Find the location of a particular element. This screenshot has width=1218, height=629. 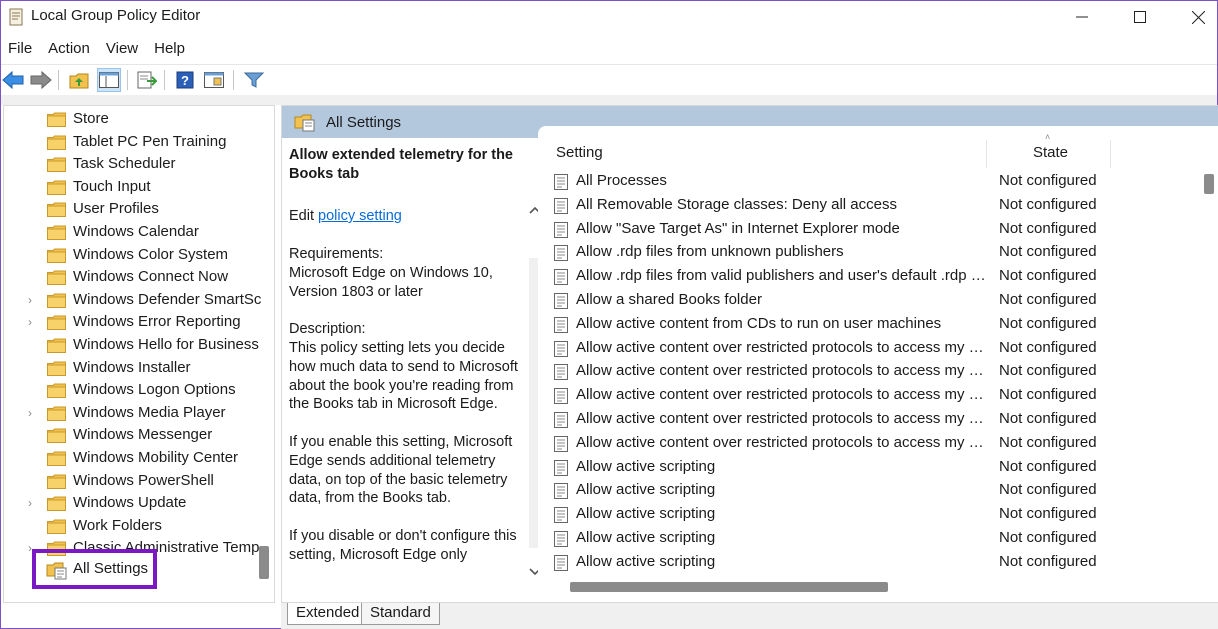

tree-item-label: Windows Defender SmartSc is located at coordinates (167, 299).